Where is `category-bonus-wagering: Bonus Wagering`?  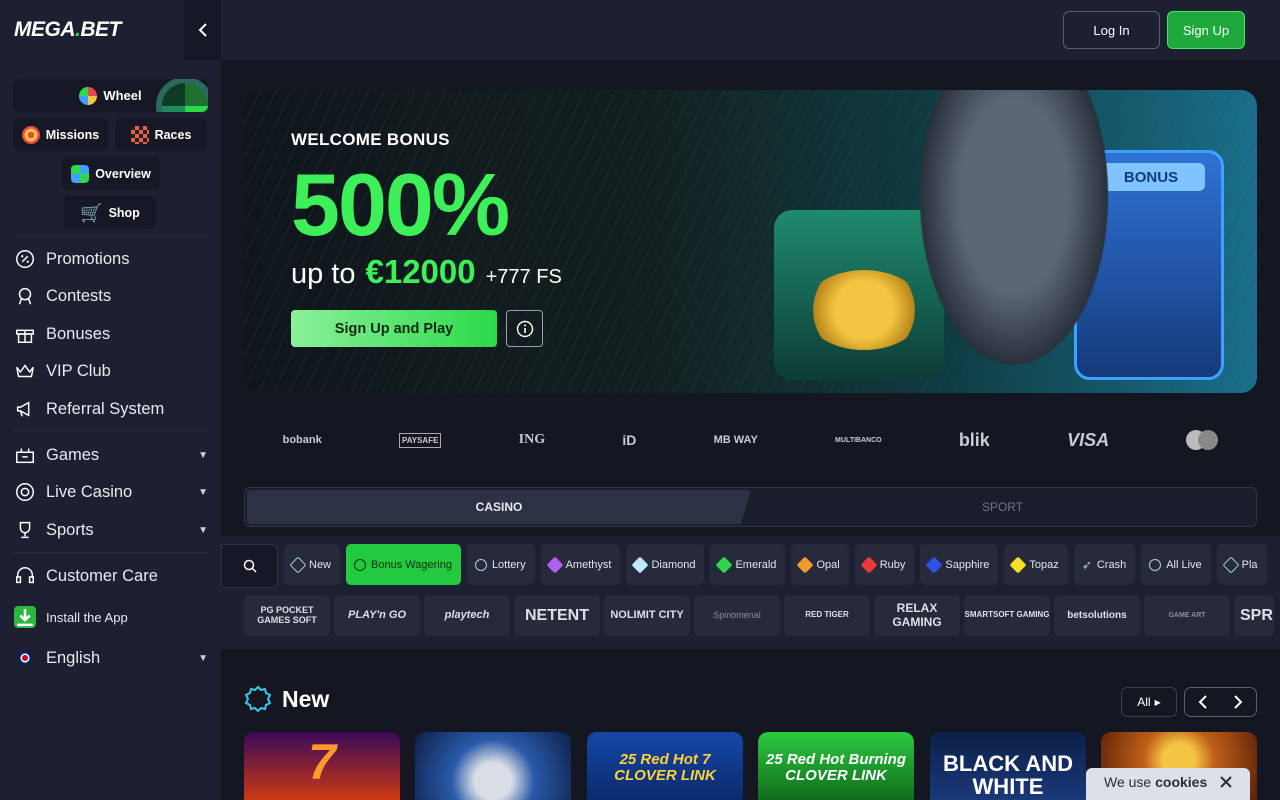 category-bonus-wagering: Bonus Wagering is located at coordinates (403, 564).